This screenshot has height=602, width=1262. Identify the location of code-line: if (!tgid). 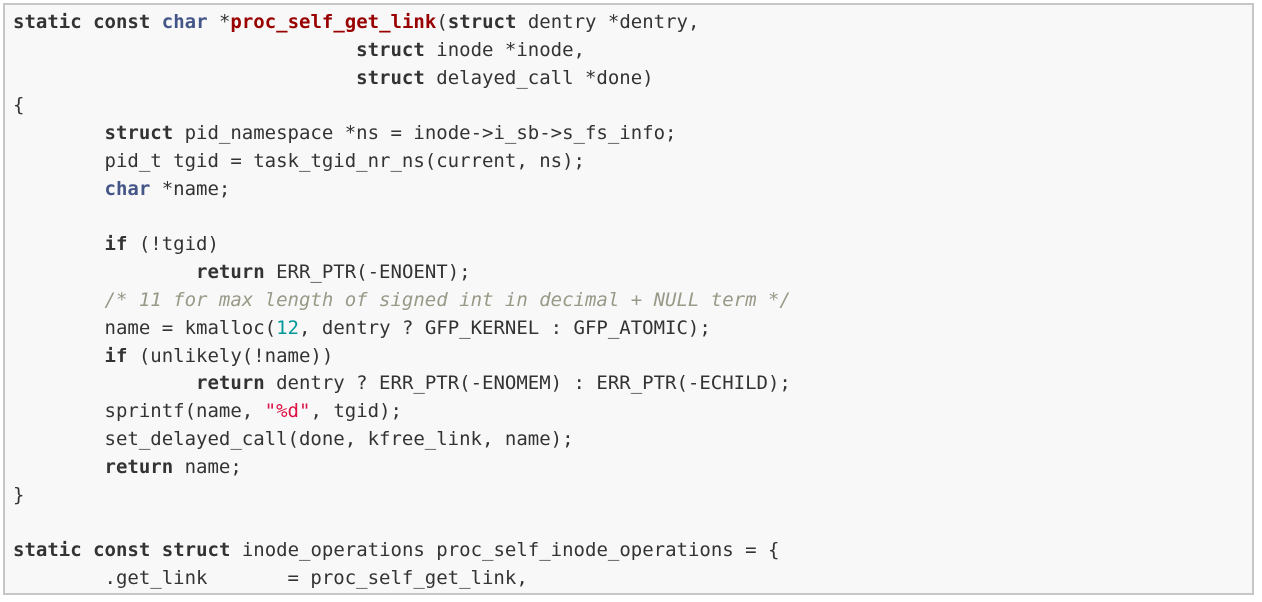
(632, 245).